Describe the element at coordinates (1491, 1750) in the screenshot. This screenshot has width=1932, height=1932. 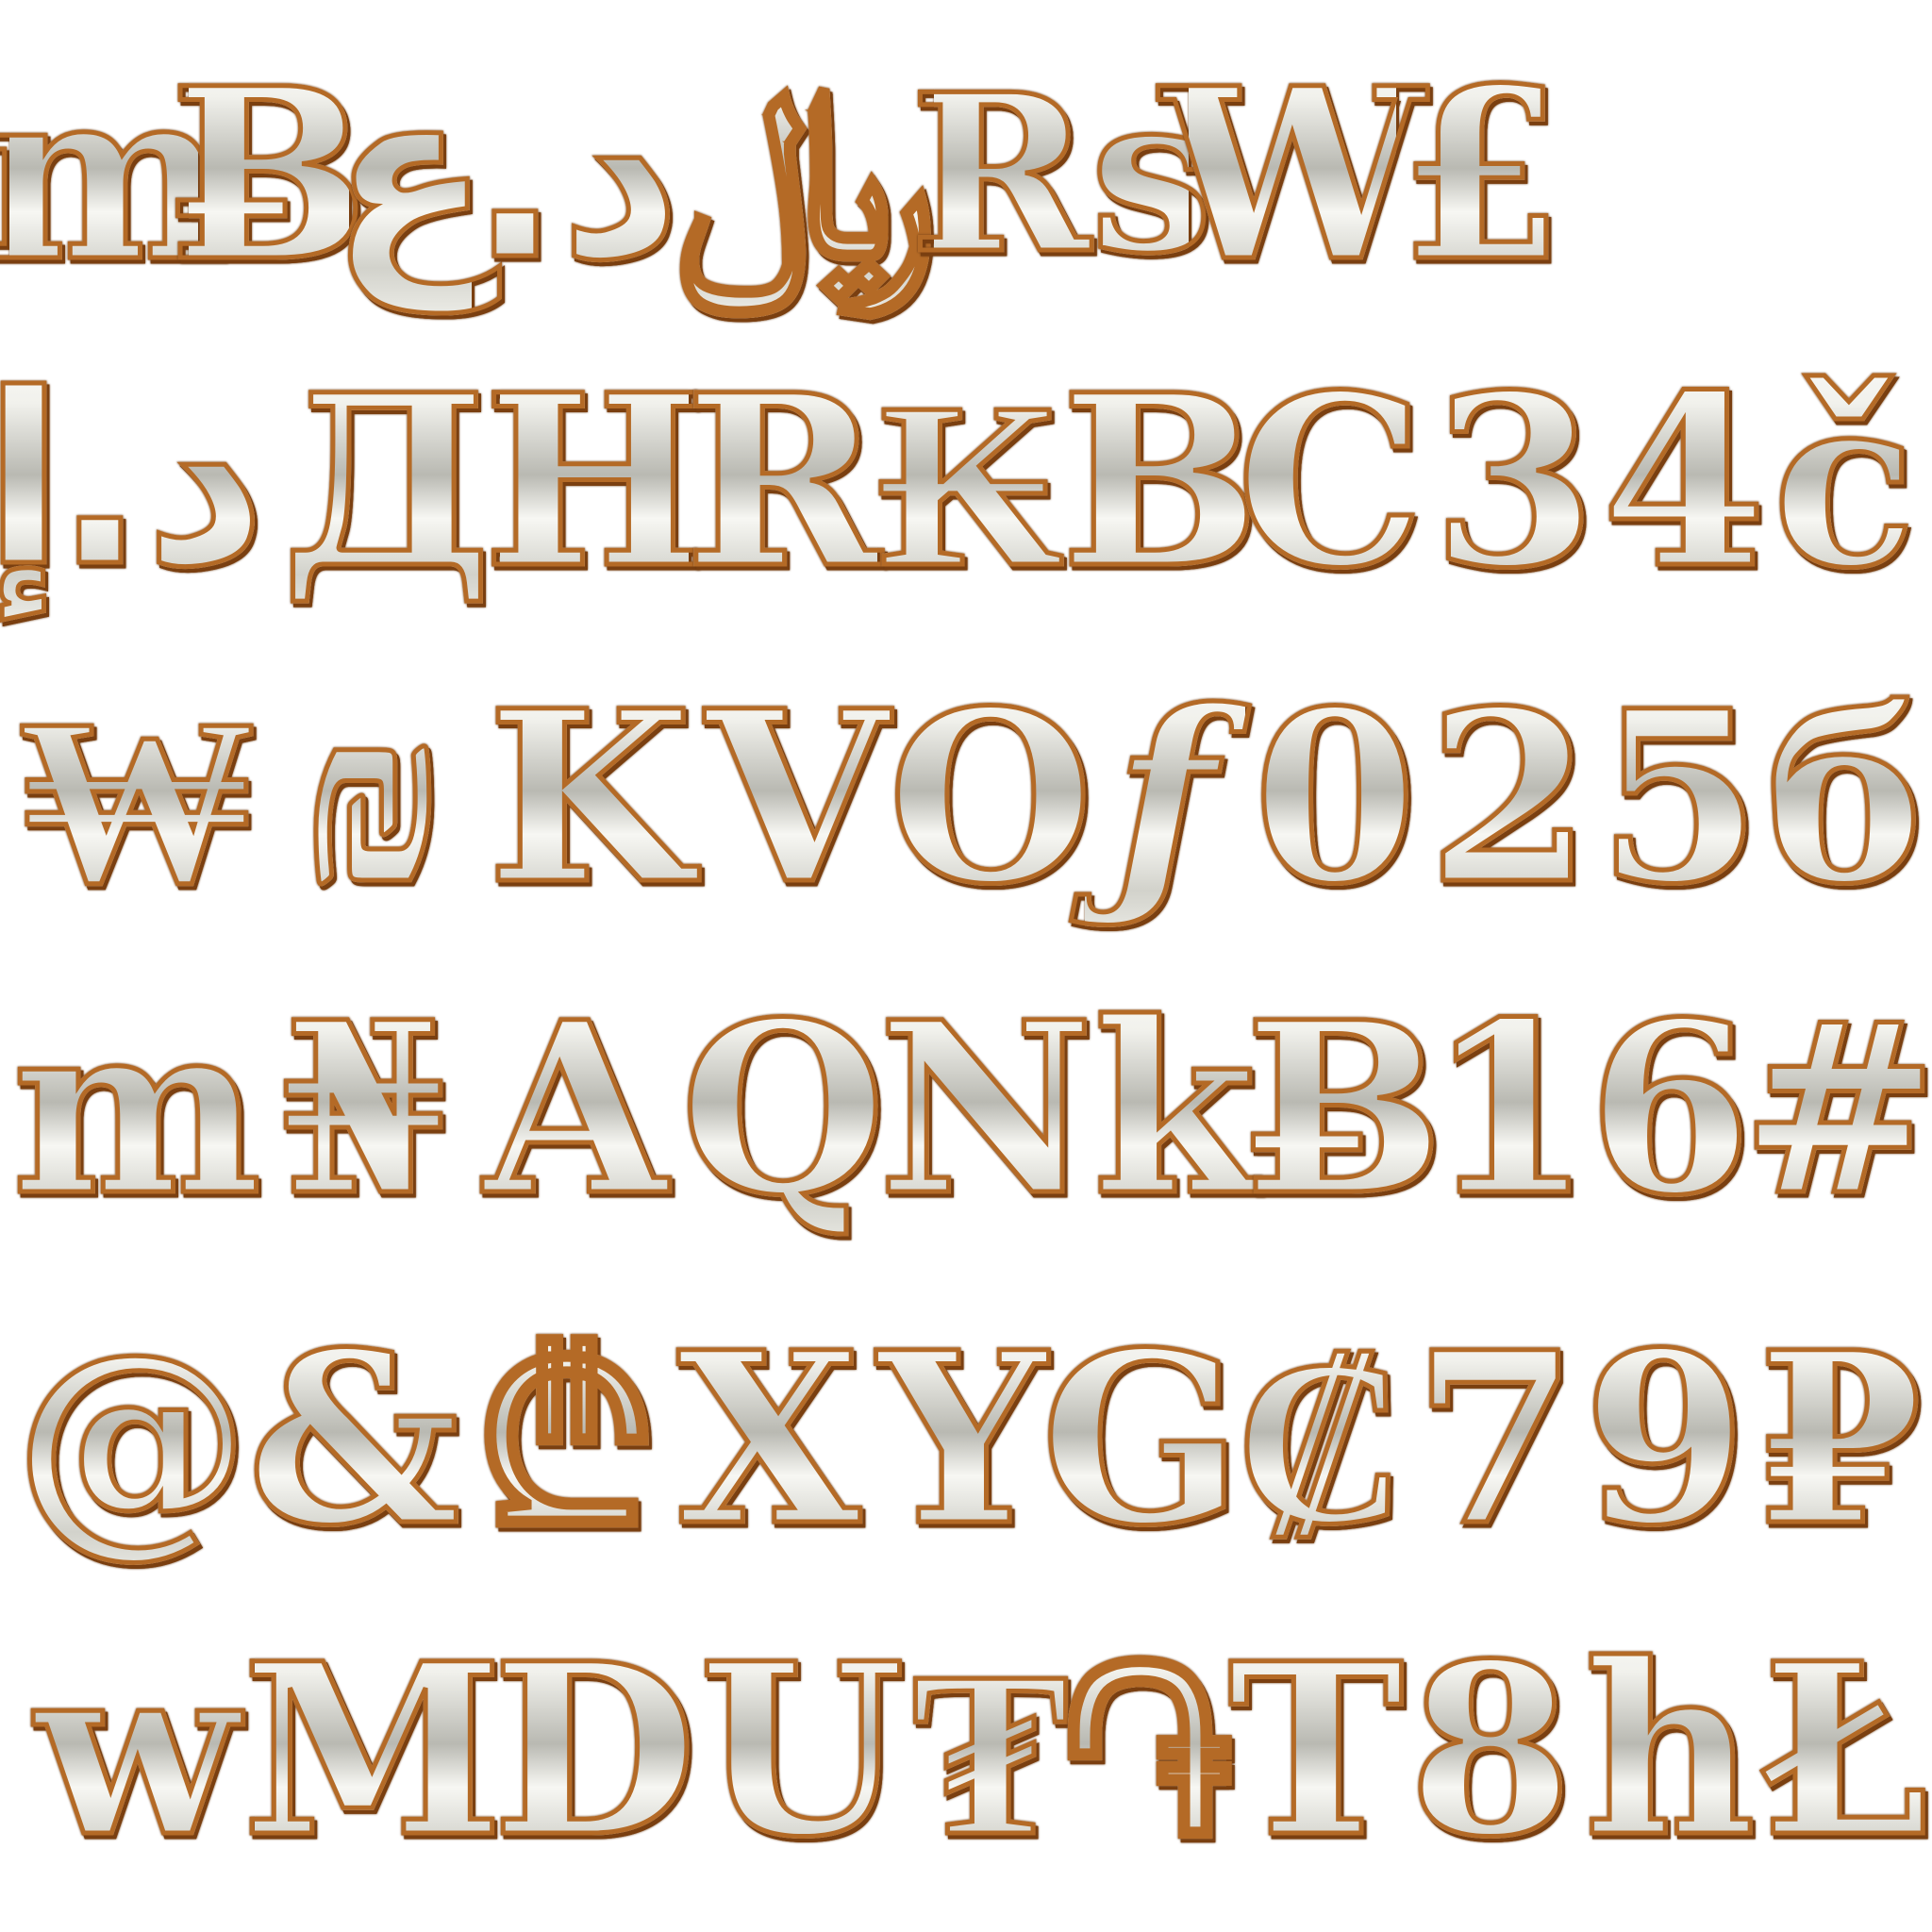
I see `glyph: 8` at that location.